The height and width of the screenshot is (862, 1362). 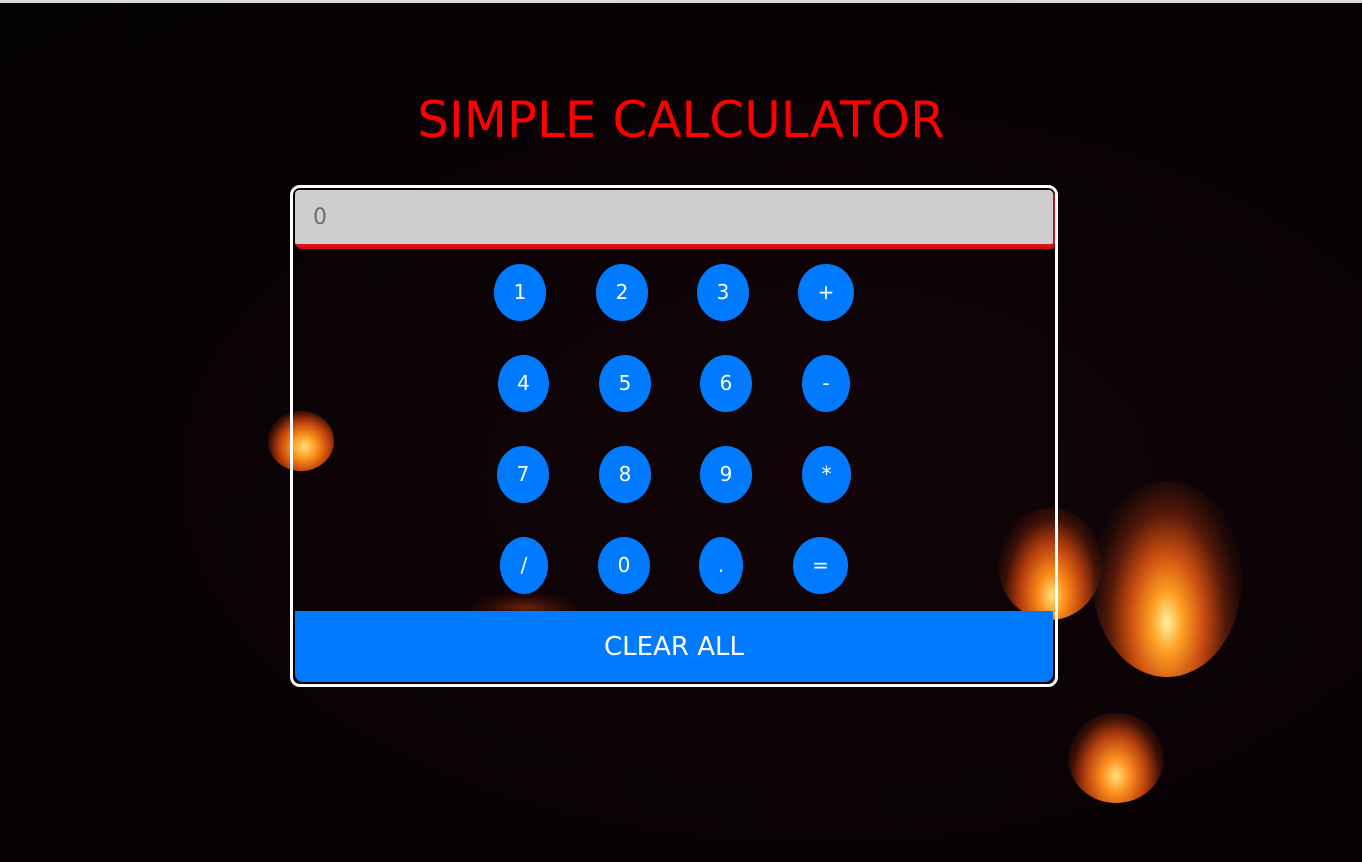 I want to click on calculator-display-input, so click(x=674, y=218).